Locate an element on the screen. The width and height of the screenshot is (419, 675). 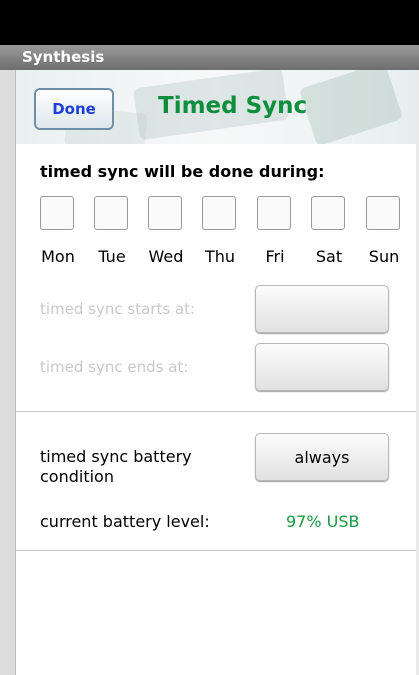
checkbox-tue is located at coordinates (111, 213).